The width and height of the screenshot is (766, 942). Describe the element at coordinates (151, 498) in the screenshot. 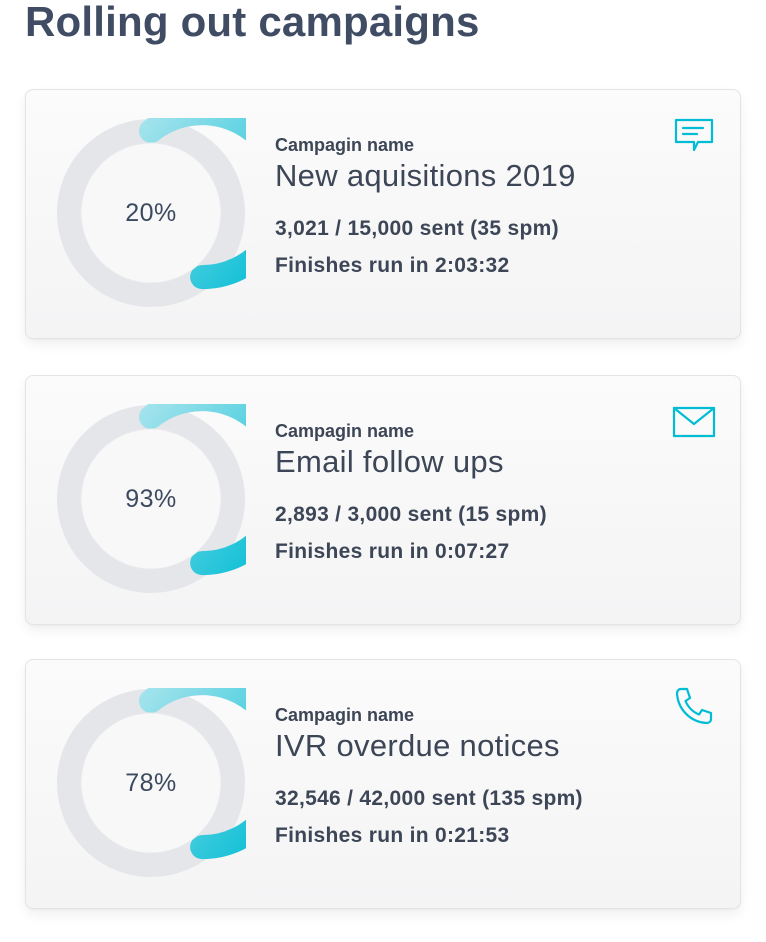

I see `progress-percent: 93%` at that location.